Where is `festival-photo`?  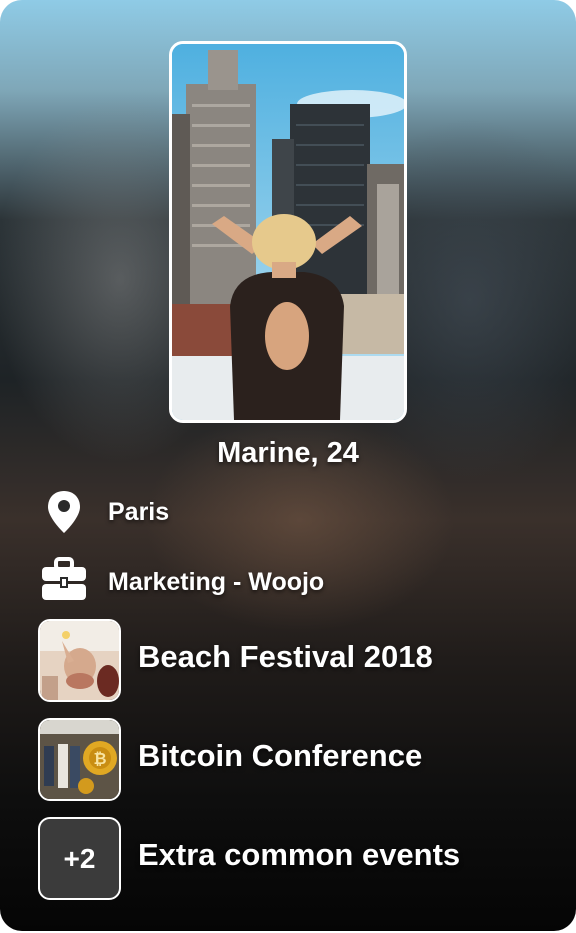
festival-photo is located at coordinates (79, 660).